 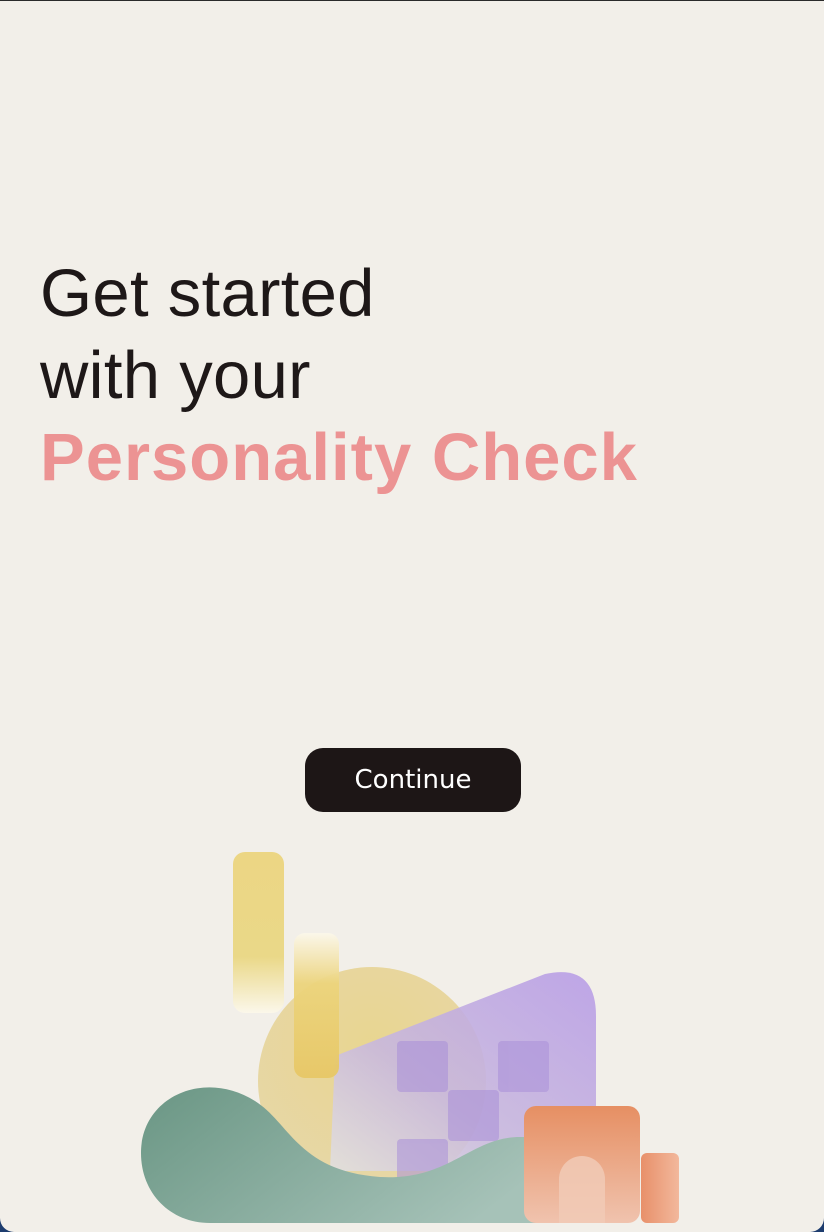 I want to click on headline-line-1: Get started, so click(x=207, y=293).